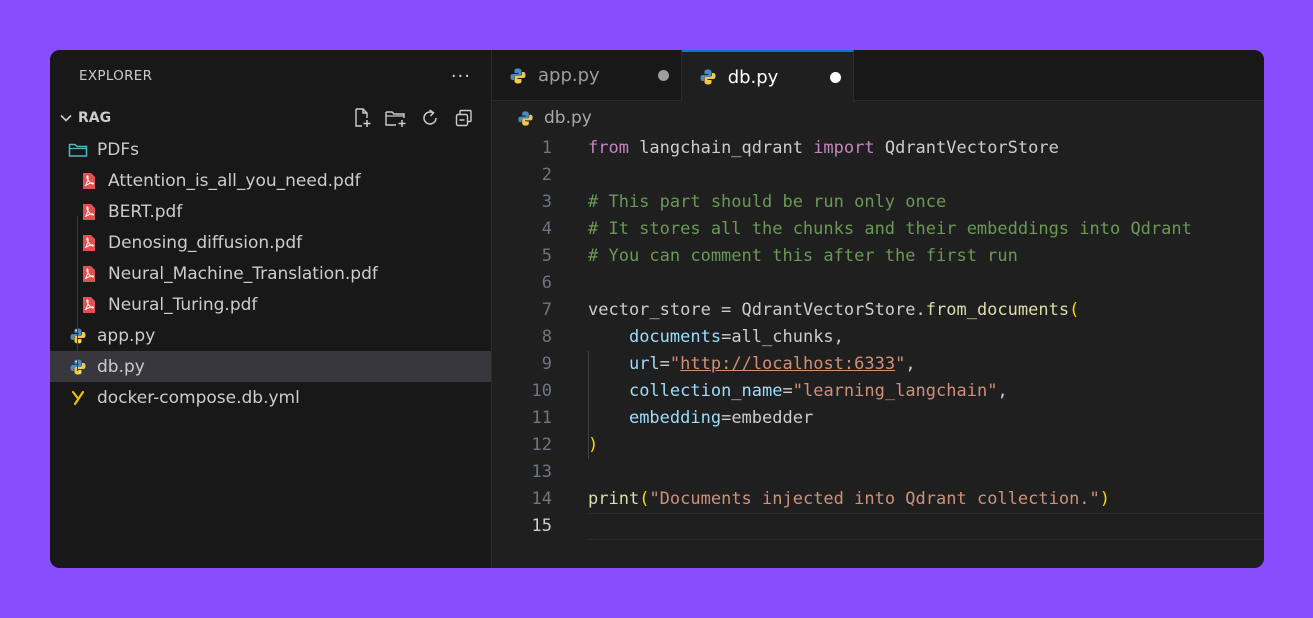  What do you see at coordinates (116, 76) in the screenshot?
I see `explorer-title: EXPLORER` at bounding box center [116, 76].